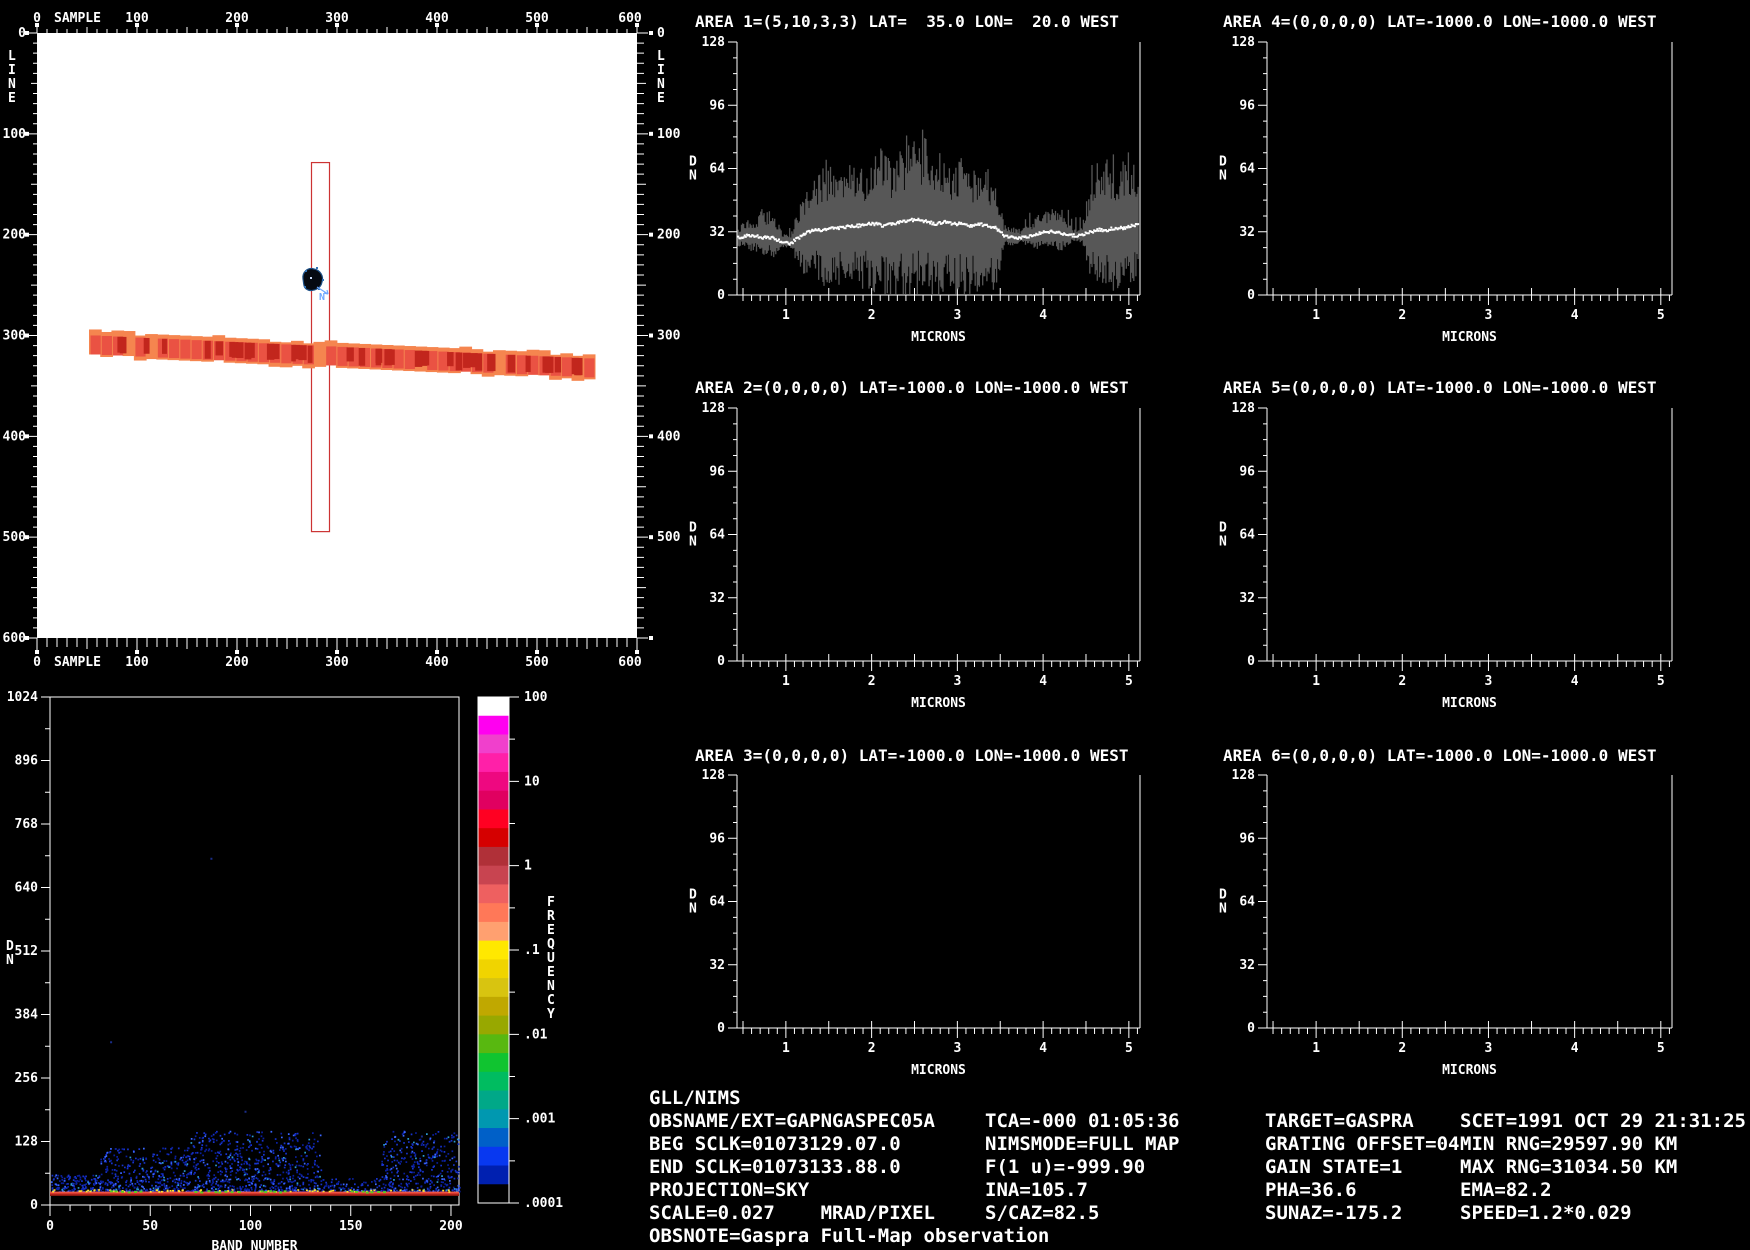 This screenshot has width=1750, height=1250. What do you see at coordinates (1247, 169) in the screenshot?
I see `dn-tick-label: 64` at bounding box center [1247, 169].